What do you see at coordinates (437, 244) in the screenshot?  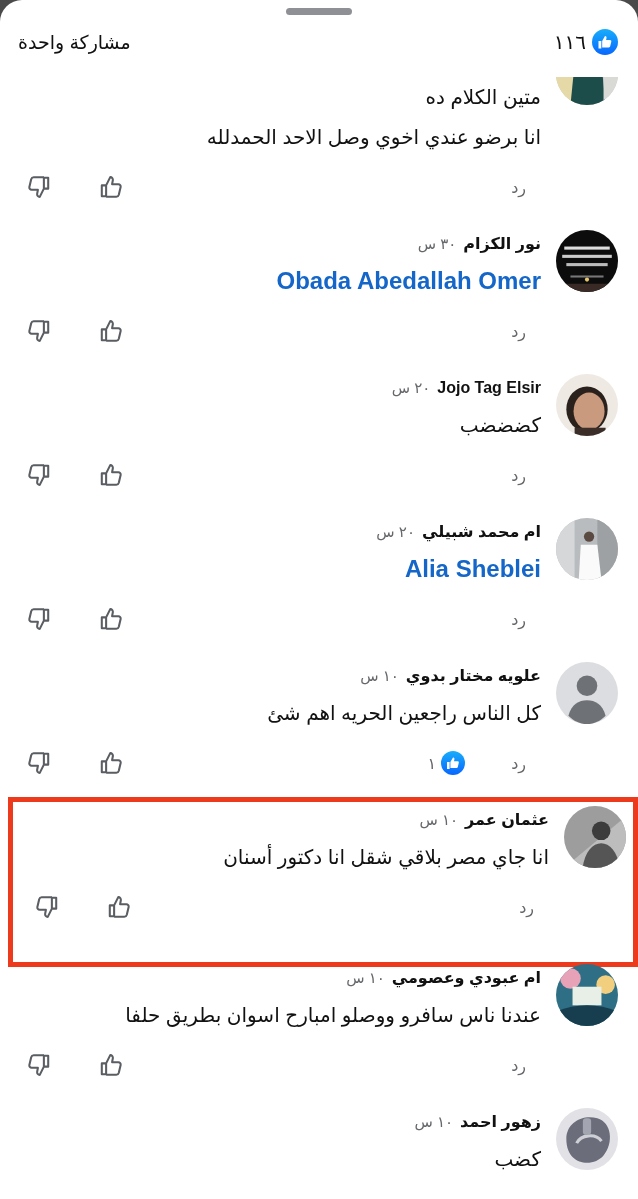 I see `comment-time: ٣٠ س` at bounding box center [437, 244].